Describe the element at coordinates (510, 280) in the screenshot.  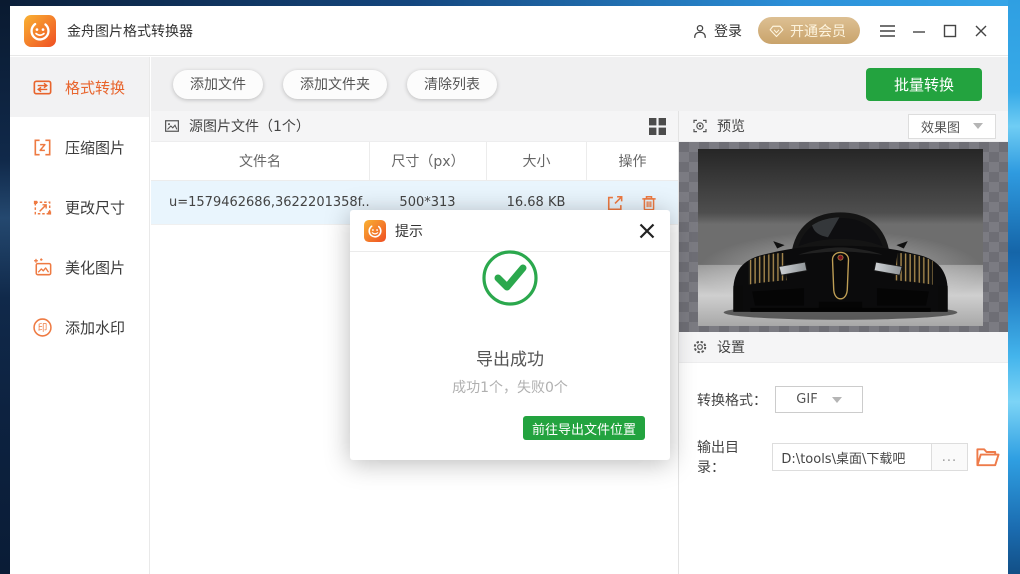
I see `success-check-icon` at that location.